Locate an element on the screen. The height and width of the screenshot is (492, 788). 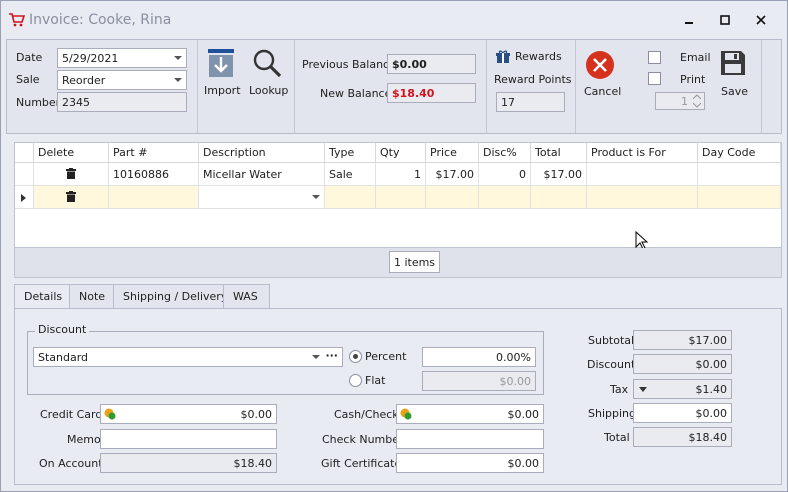
cash-check-label: Cash/Check is located at coordinates (366, 414).